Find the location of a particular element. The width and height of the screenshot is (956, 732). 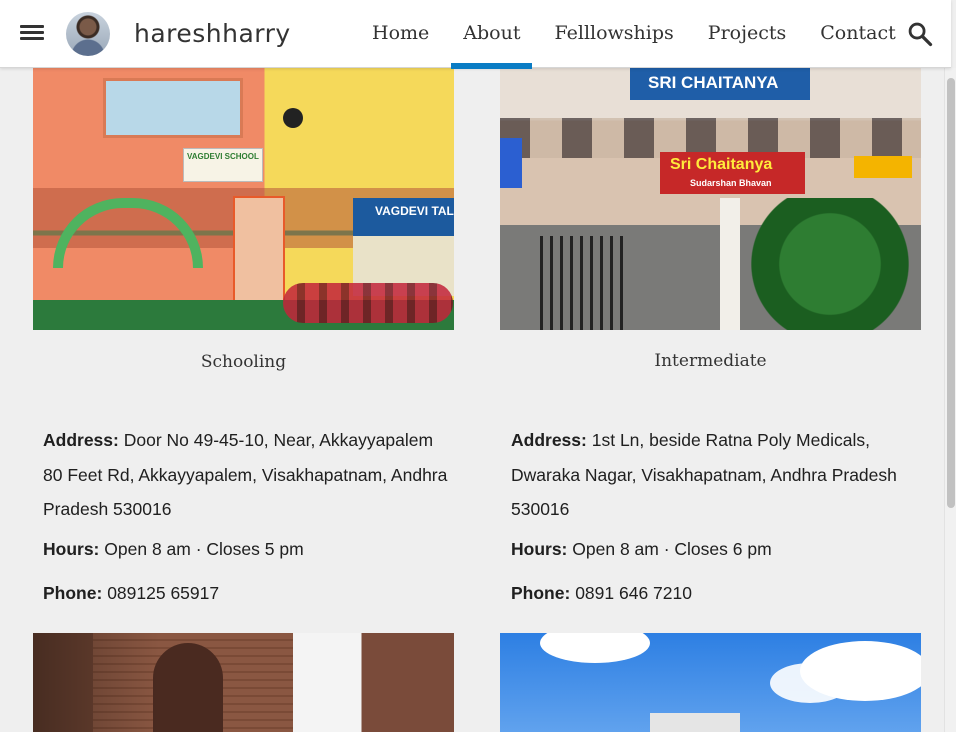

hours-value: Open 8 am · Closes 5 pm is located at coordinates (204, 548).